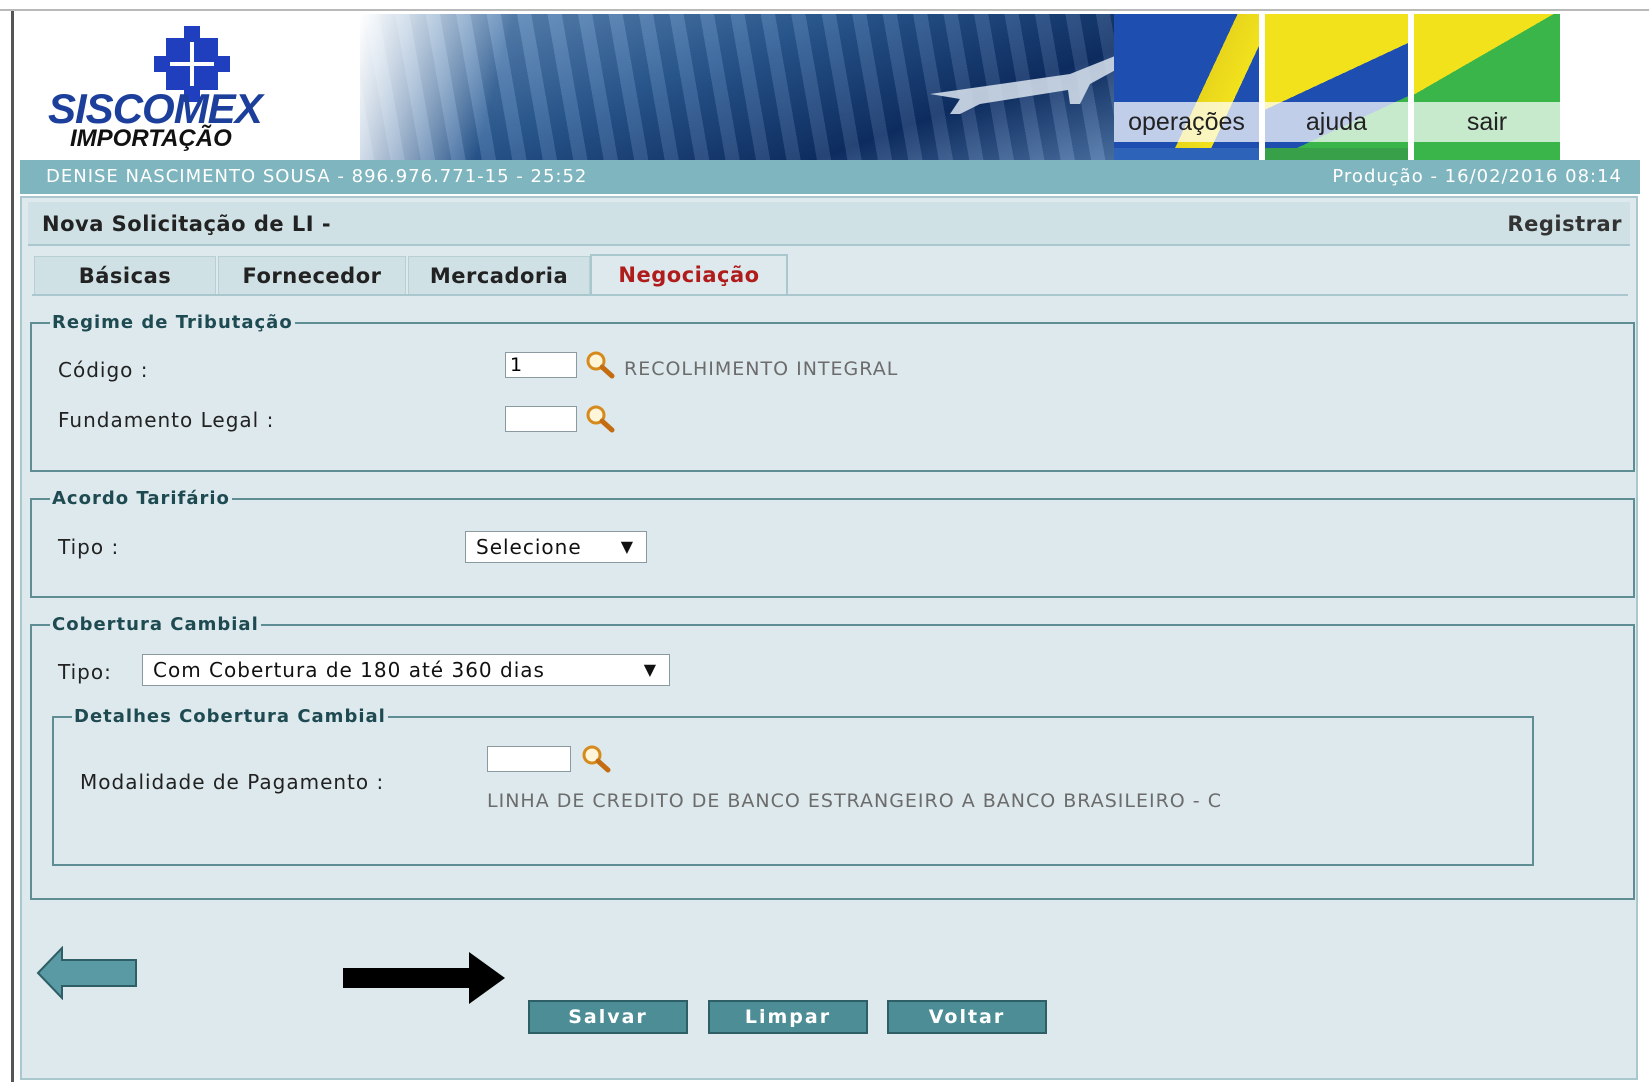 The height and width of the screenshot is (1082, 1649). I want to click on tab-negociacao: Negociação, so click(689, 275).